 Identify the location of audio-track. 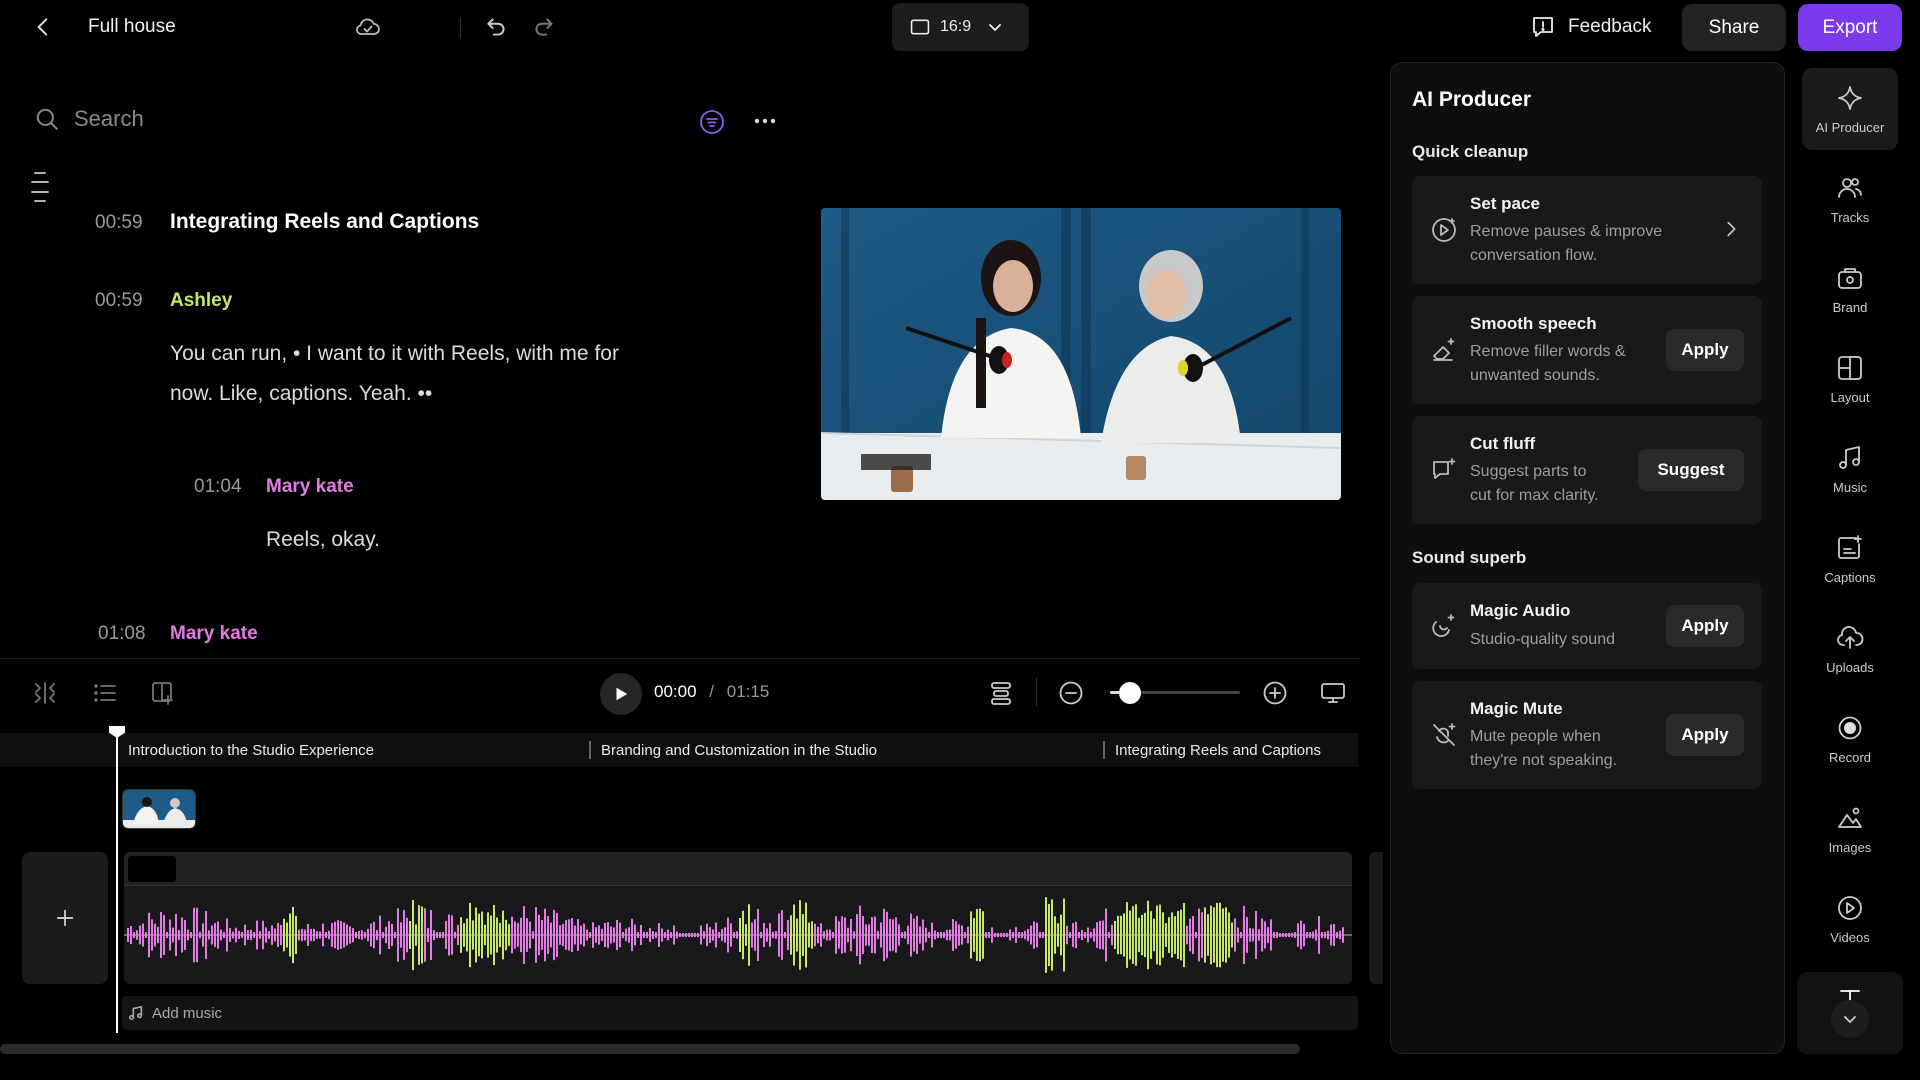
(738, 918).